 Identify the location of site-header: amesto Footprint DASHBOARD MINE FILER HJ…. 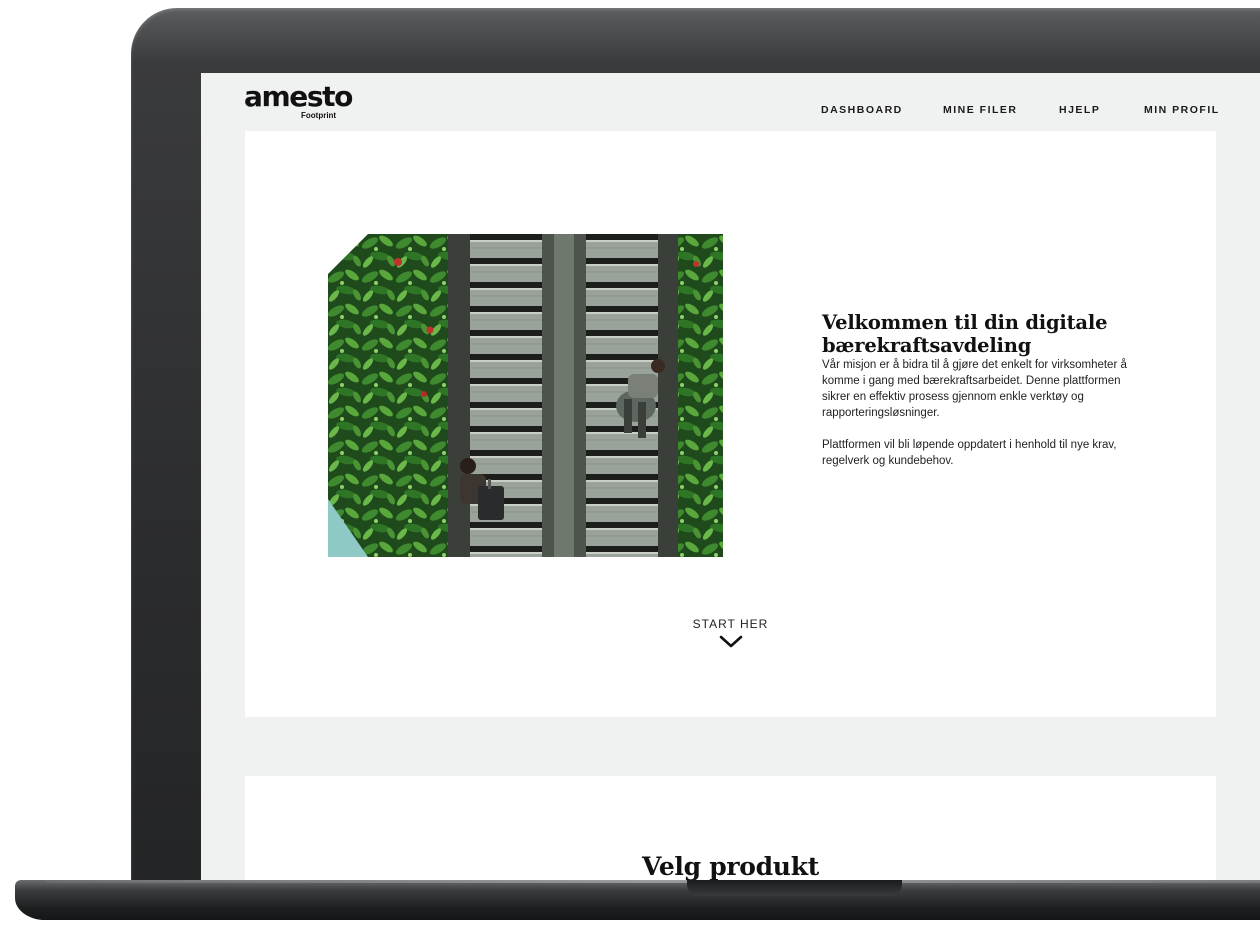
(730, 102).